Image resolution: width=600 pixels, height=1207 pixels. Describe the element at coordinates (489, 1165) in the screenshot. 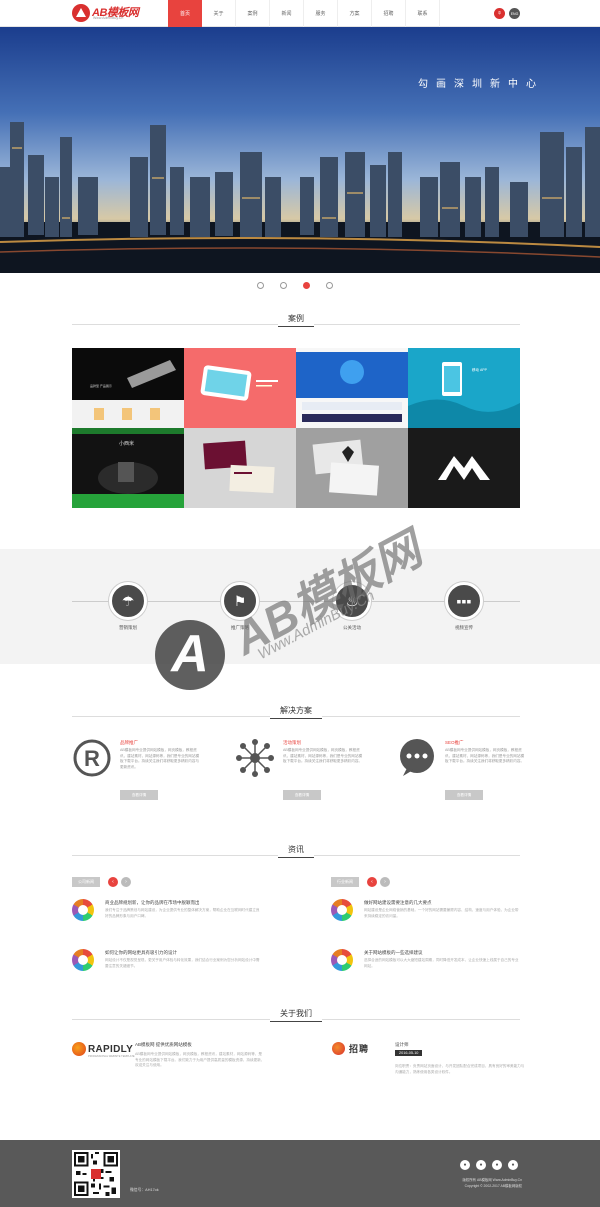

I see `social-links: ● ● ● ●` at that location.